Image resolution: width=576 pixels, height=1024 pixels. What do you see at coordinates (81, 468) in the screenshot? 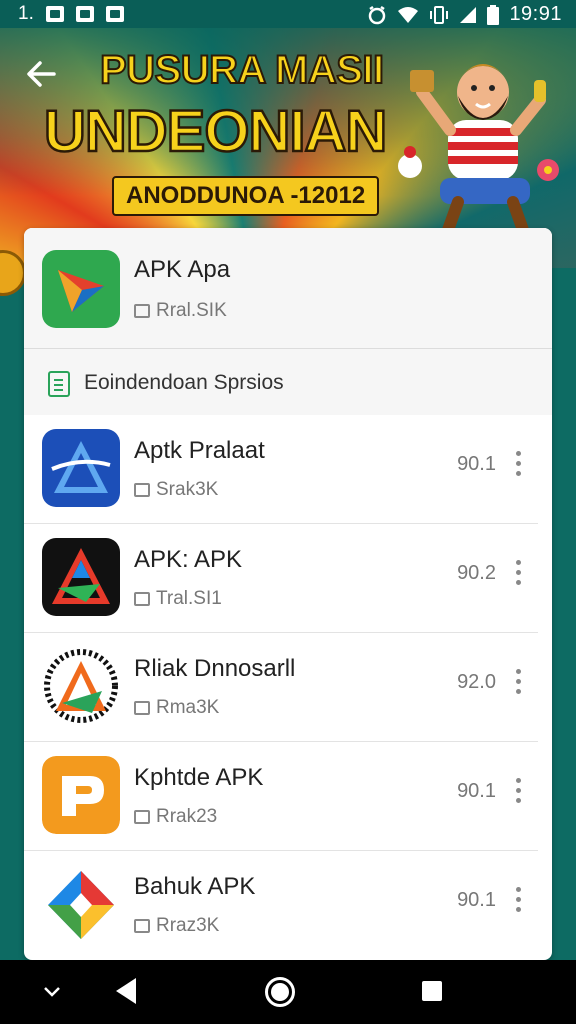
I see `blue-triangle-icon` at bounding box center [81, 468].